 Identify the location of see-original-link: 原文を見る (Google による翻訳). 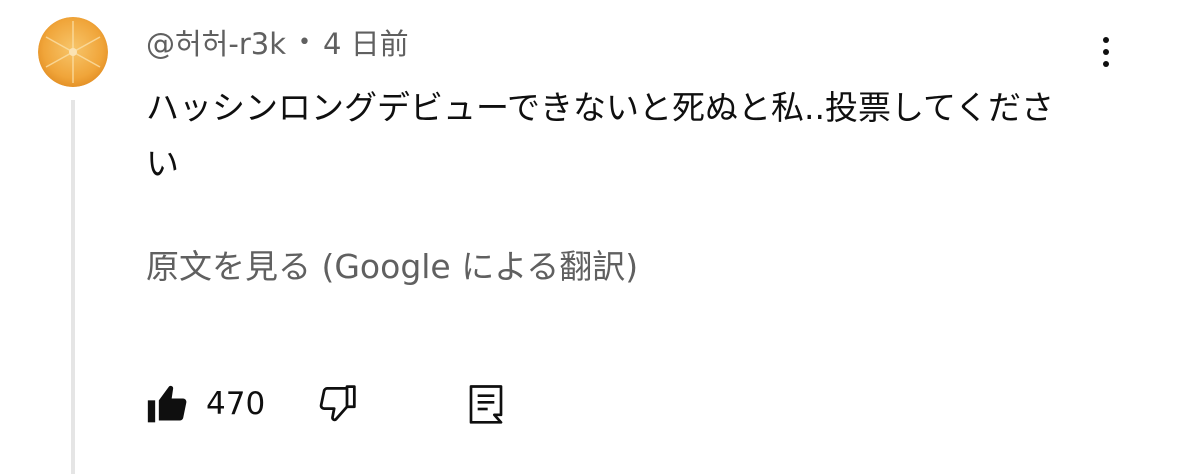
(392, 264).